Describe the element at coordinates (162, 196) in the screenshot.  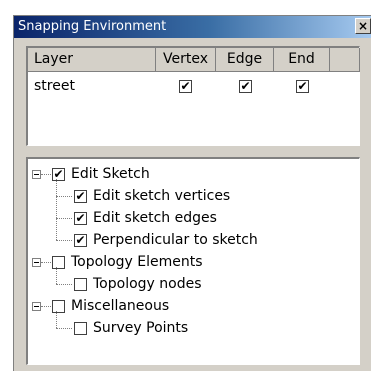
I see `tree-item-label: Edit sketch vertices` at that location.